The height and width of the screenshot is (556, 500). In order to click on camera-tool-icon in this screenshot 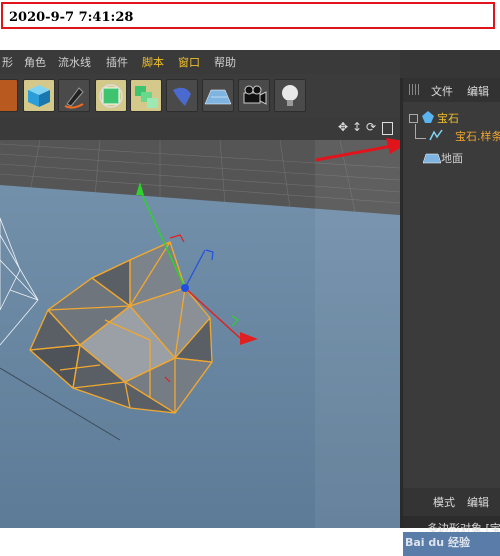, I will do `click(254, 95)`.